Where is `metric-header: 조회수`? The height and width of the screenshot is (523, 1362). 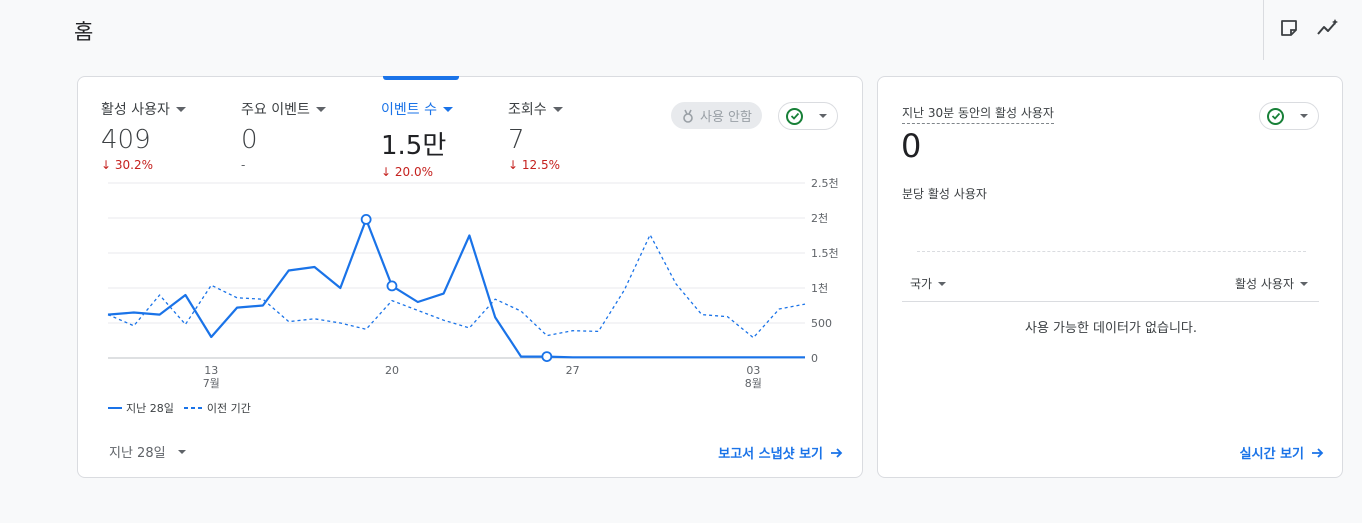
metric-header: 조회수 is located at coordinates (535, 109).